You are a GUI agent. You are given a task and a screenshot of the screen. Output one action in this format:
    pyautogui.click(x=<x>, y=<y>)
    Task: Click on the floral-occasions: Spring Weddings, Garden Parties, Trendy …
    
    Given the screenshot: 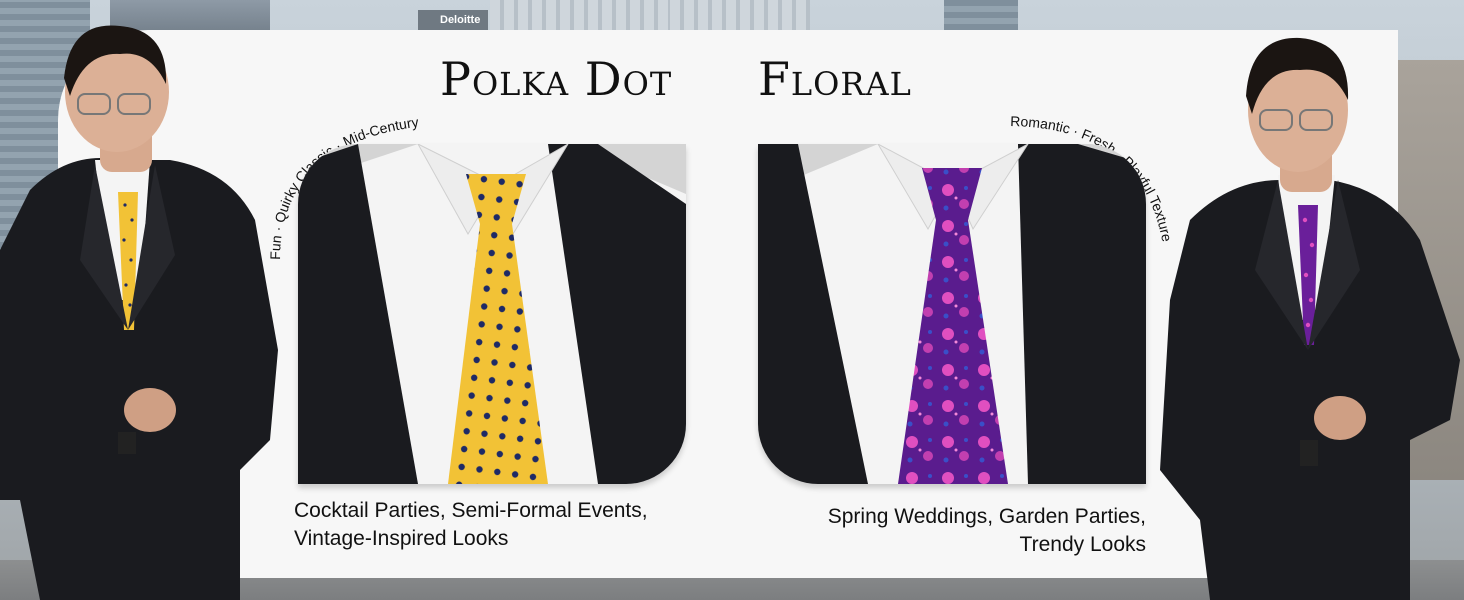 What is the action you would take?
    pyautogui.click(x=976, y=531)
    